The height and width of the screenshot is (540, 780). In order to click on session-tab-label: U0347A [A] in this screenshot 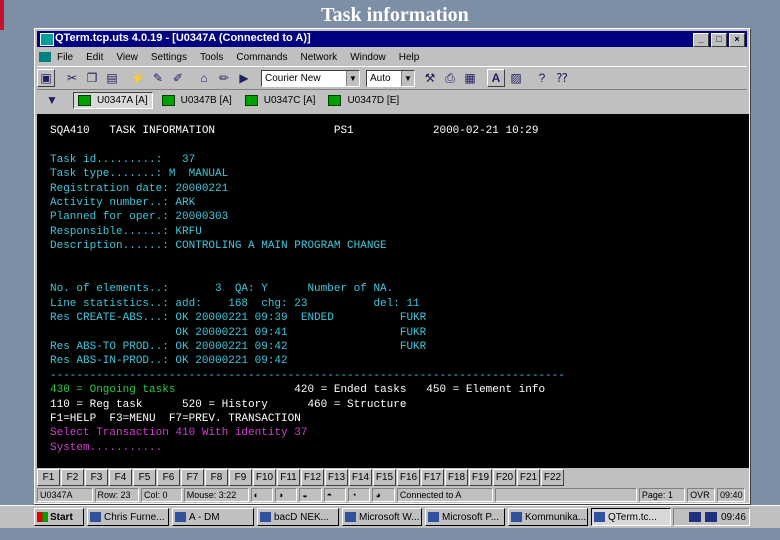, I will do `click(122, 100)`.